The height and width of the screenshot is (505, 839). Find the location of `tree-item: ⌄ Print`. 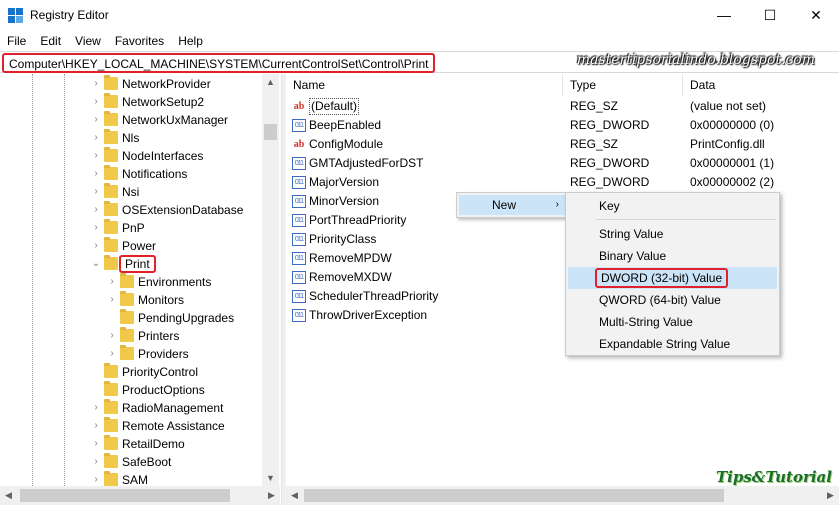

tree-item: ⌄ Print is located at coordinates (176, 264).